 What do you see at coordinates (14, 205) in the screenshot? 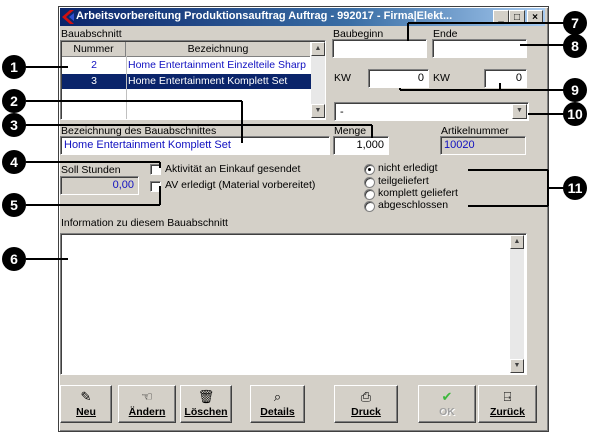
I see `callout-marker: 5` at bounding box center [14, 205].